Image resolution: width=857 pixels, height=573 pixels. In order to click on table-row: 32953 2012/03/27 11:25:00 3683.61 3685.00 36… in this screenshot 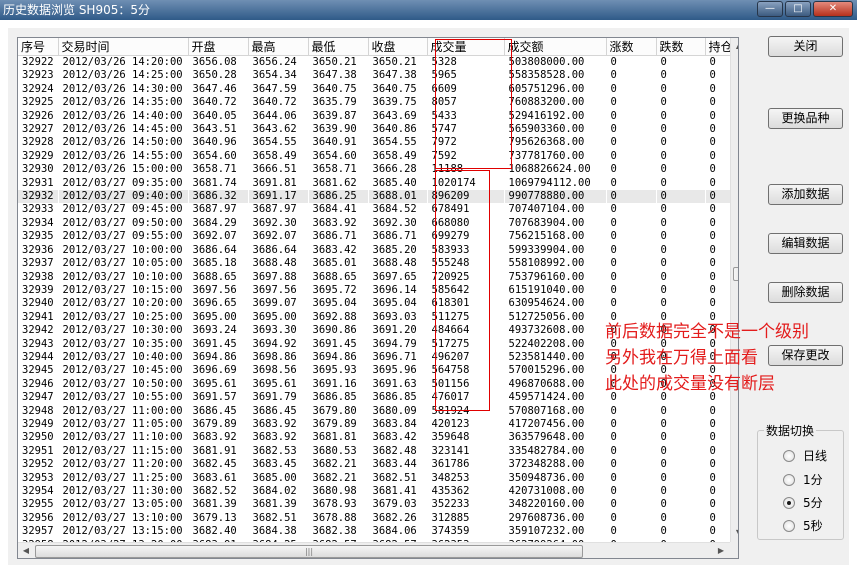, I will do `click(378, 478)`.